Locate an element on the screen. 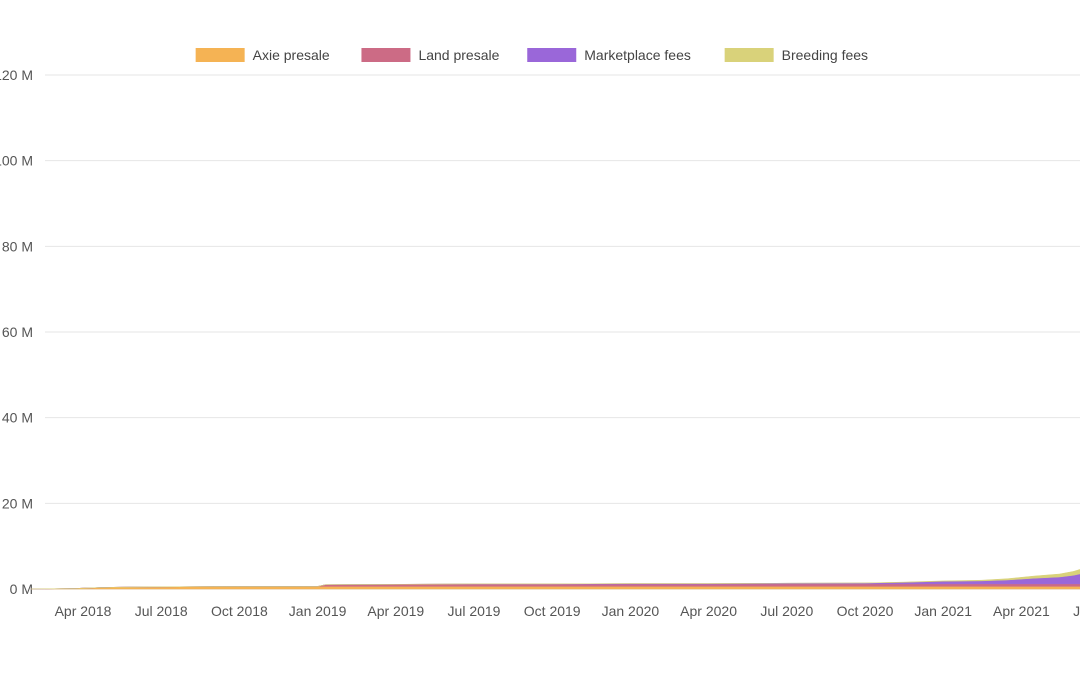 This screenshot has width=1080, height=675. y-tick-label: 40 M is located at coordinates (17, 418).